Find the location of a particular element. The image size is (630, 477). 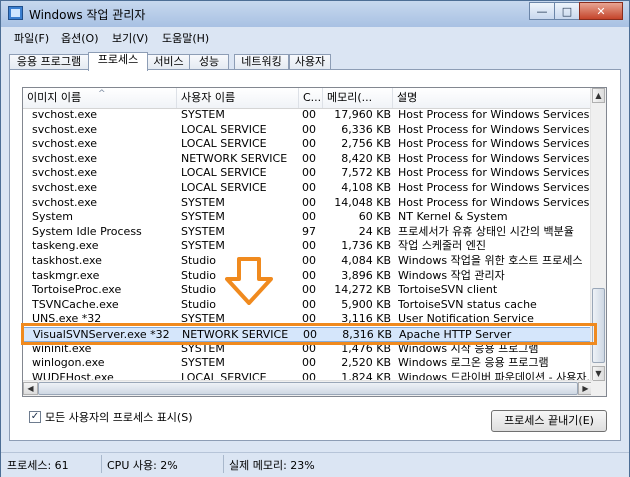

horizontal-scrollbar: ◀ ▶ is located at coordinates (308, 388).